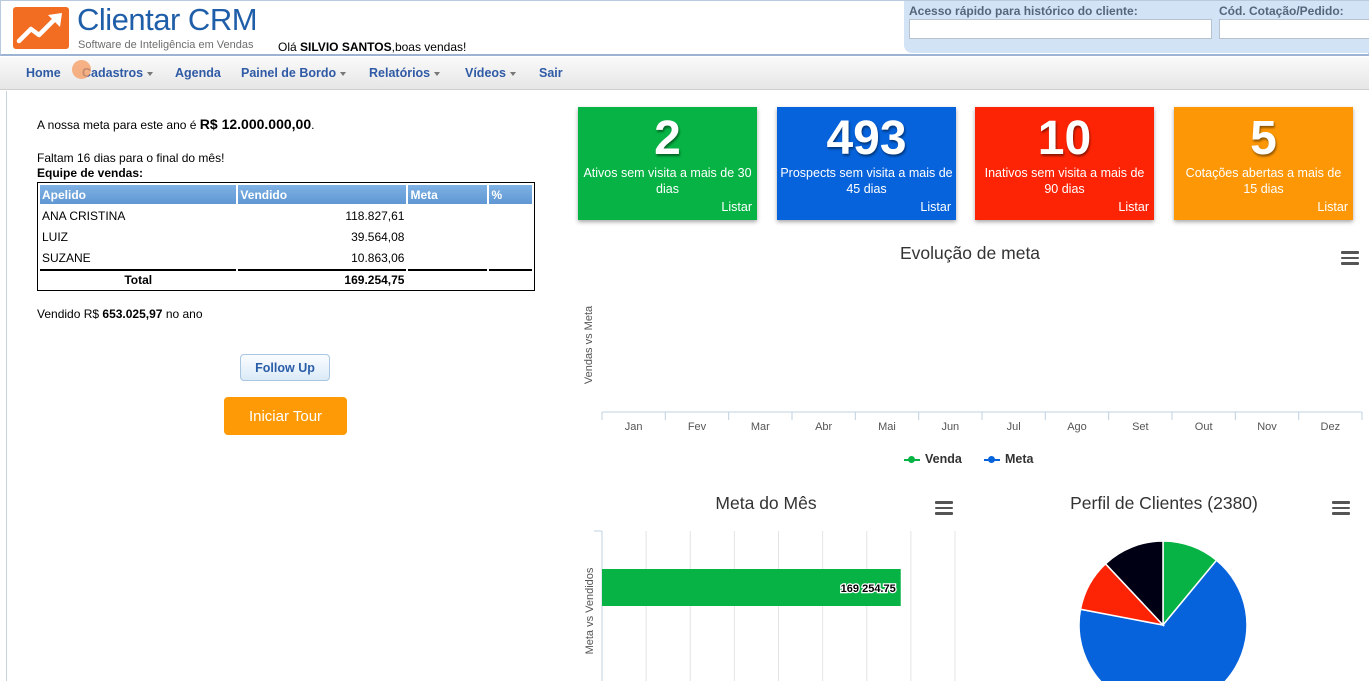  Describe the element at coordinates (633, 427) in the screenshot. I see `x-tick-label: Jan` at that location.